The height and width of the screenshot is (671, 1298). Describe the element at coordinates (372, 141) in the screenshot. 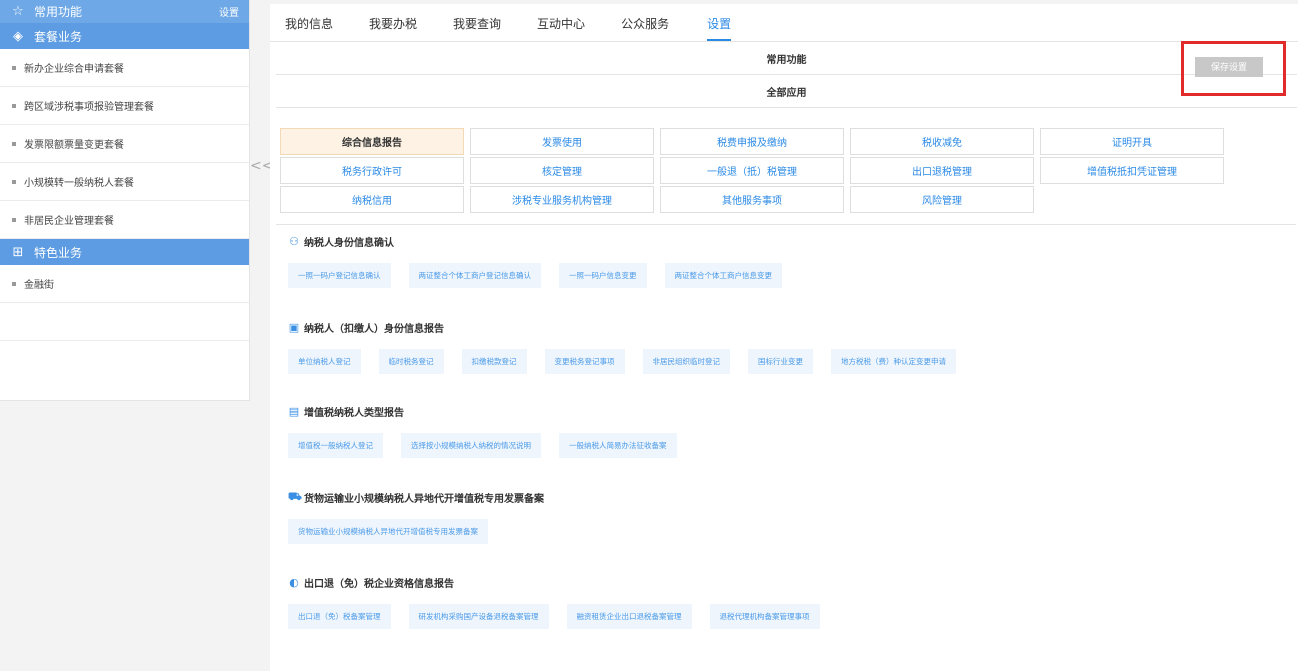

I see `category-button: 综合信息报告` at that location.